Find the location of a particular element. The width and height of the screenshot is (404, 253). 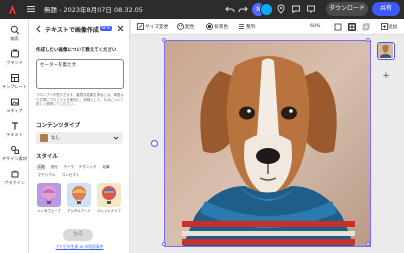

rail-label: テキスト is located at coordinates (14, 134).